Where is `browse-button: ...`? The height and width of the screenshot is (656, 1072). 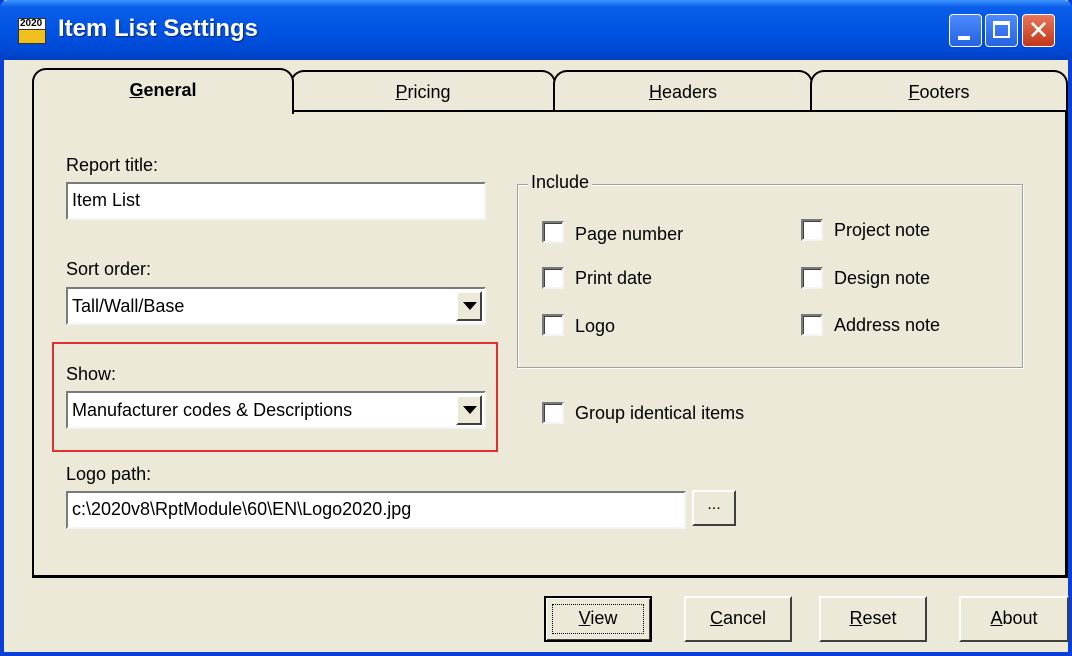 browse-button: ... is located at coordinates (714, 508).